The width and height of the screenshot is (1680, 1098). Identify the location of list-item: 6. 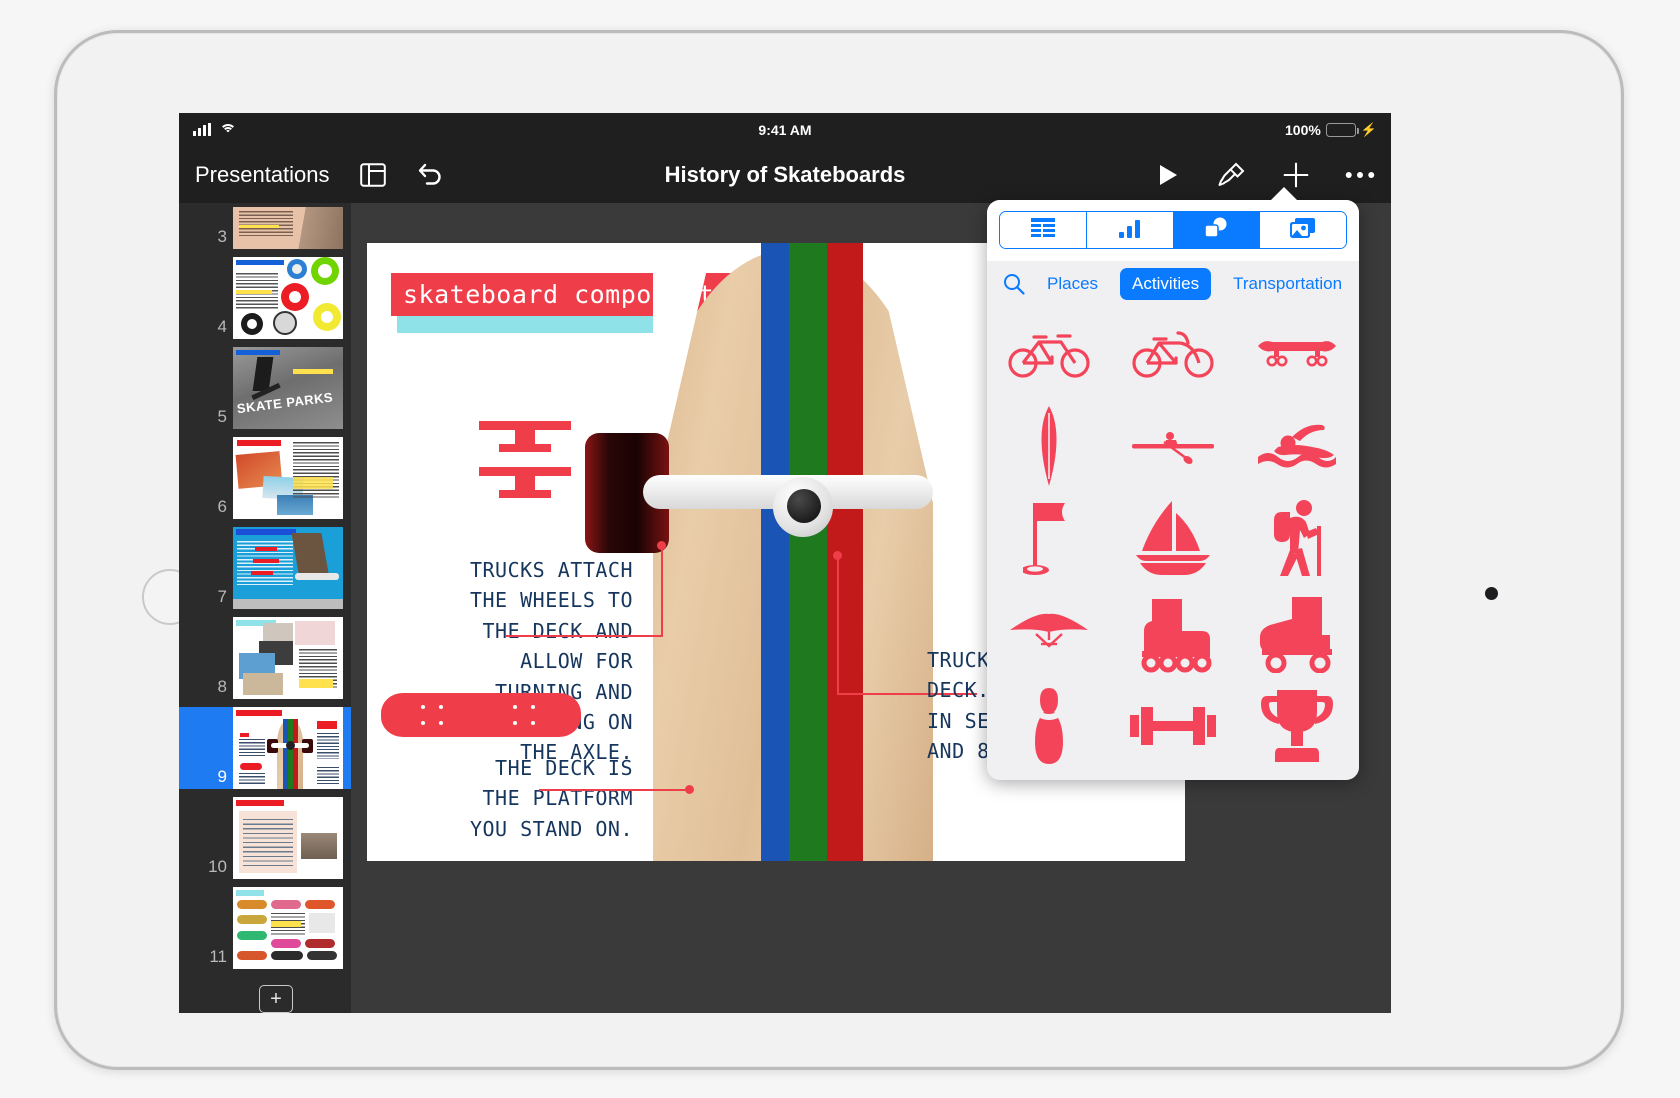
(265, 478).